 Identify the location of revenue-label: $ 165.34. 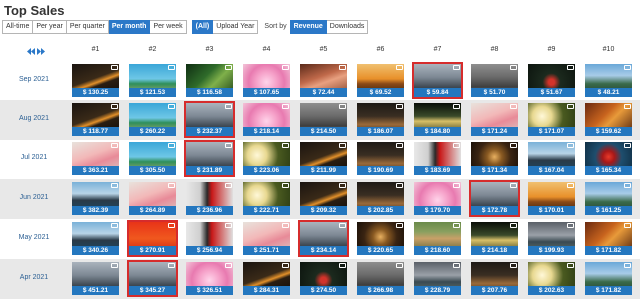
(608, 170).